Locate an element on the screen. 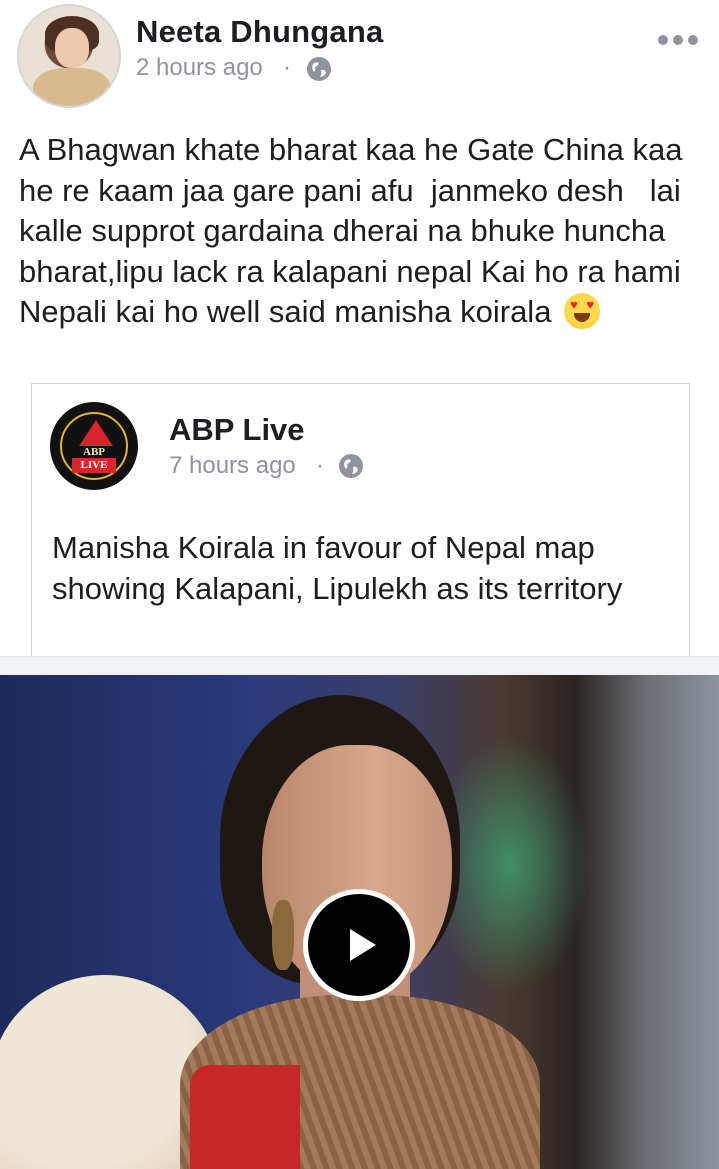  play-icon is located at coordinates (363, 945).